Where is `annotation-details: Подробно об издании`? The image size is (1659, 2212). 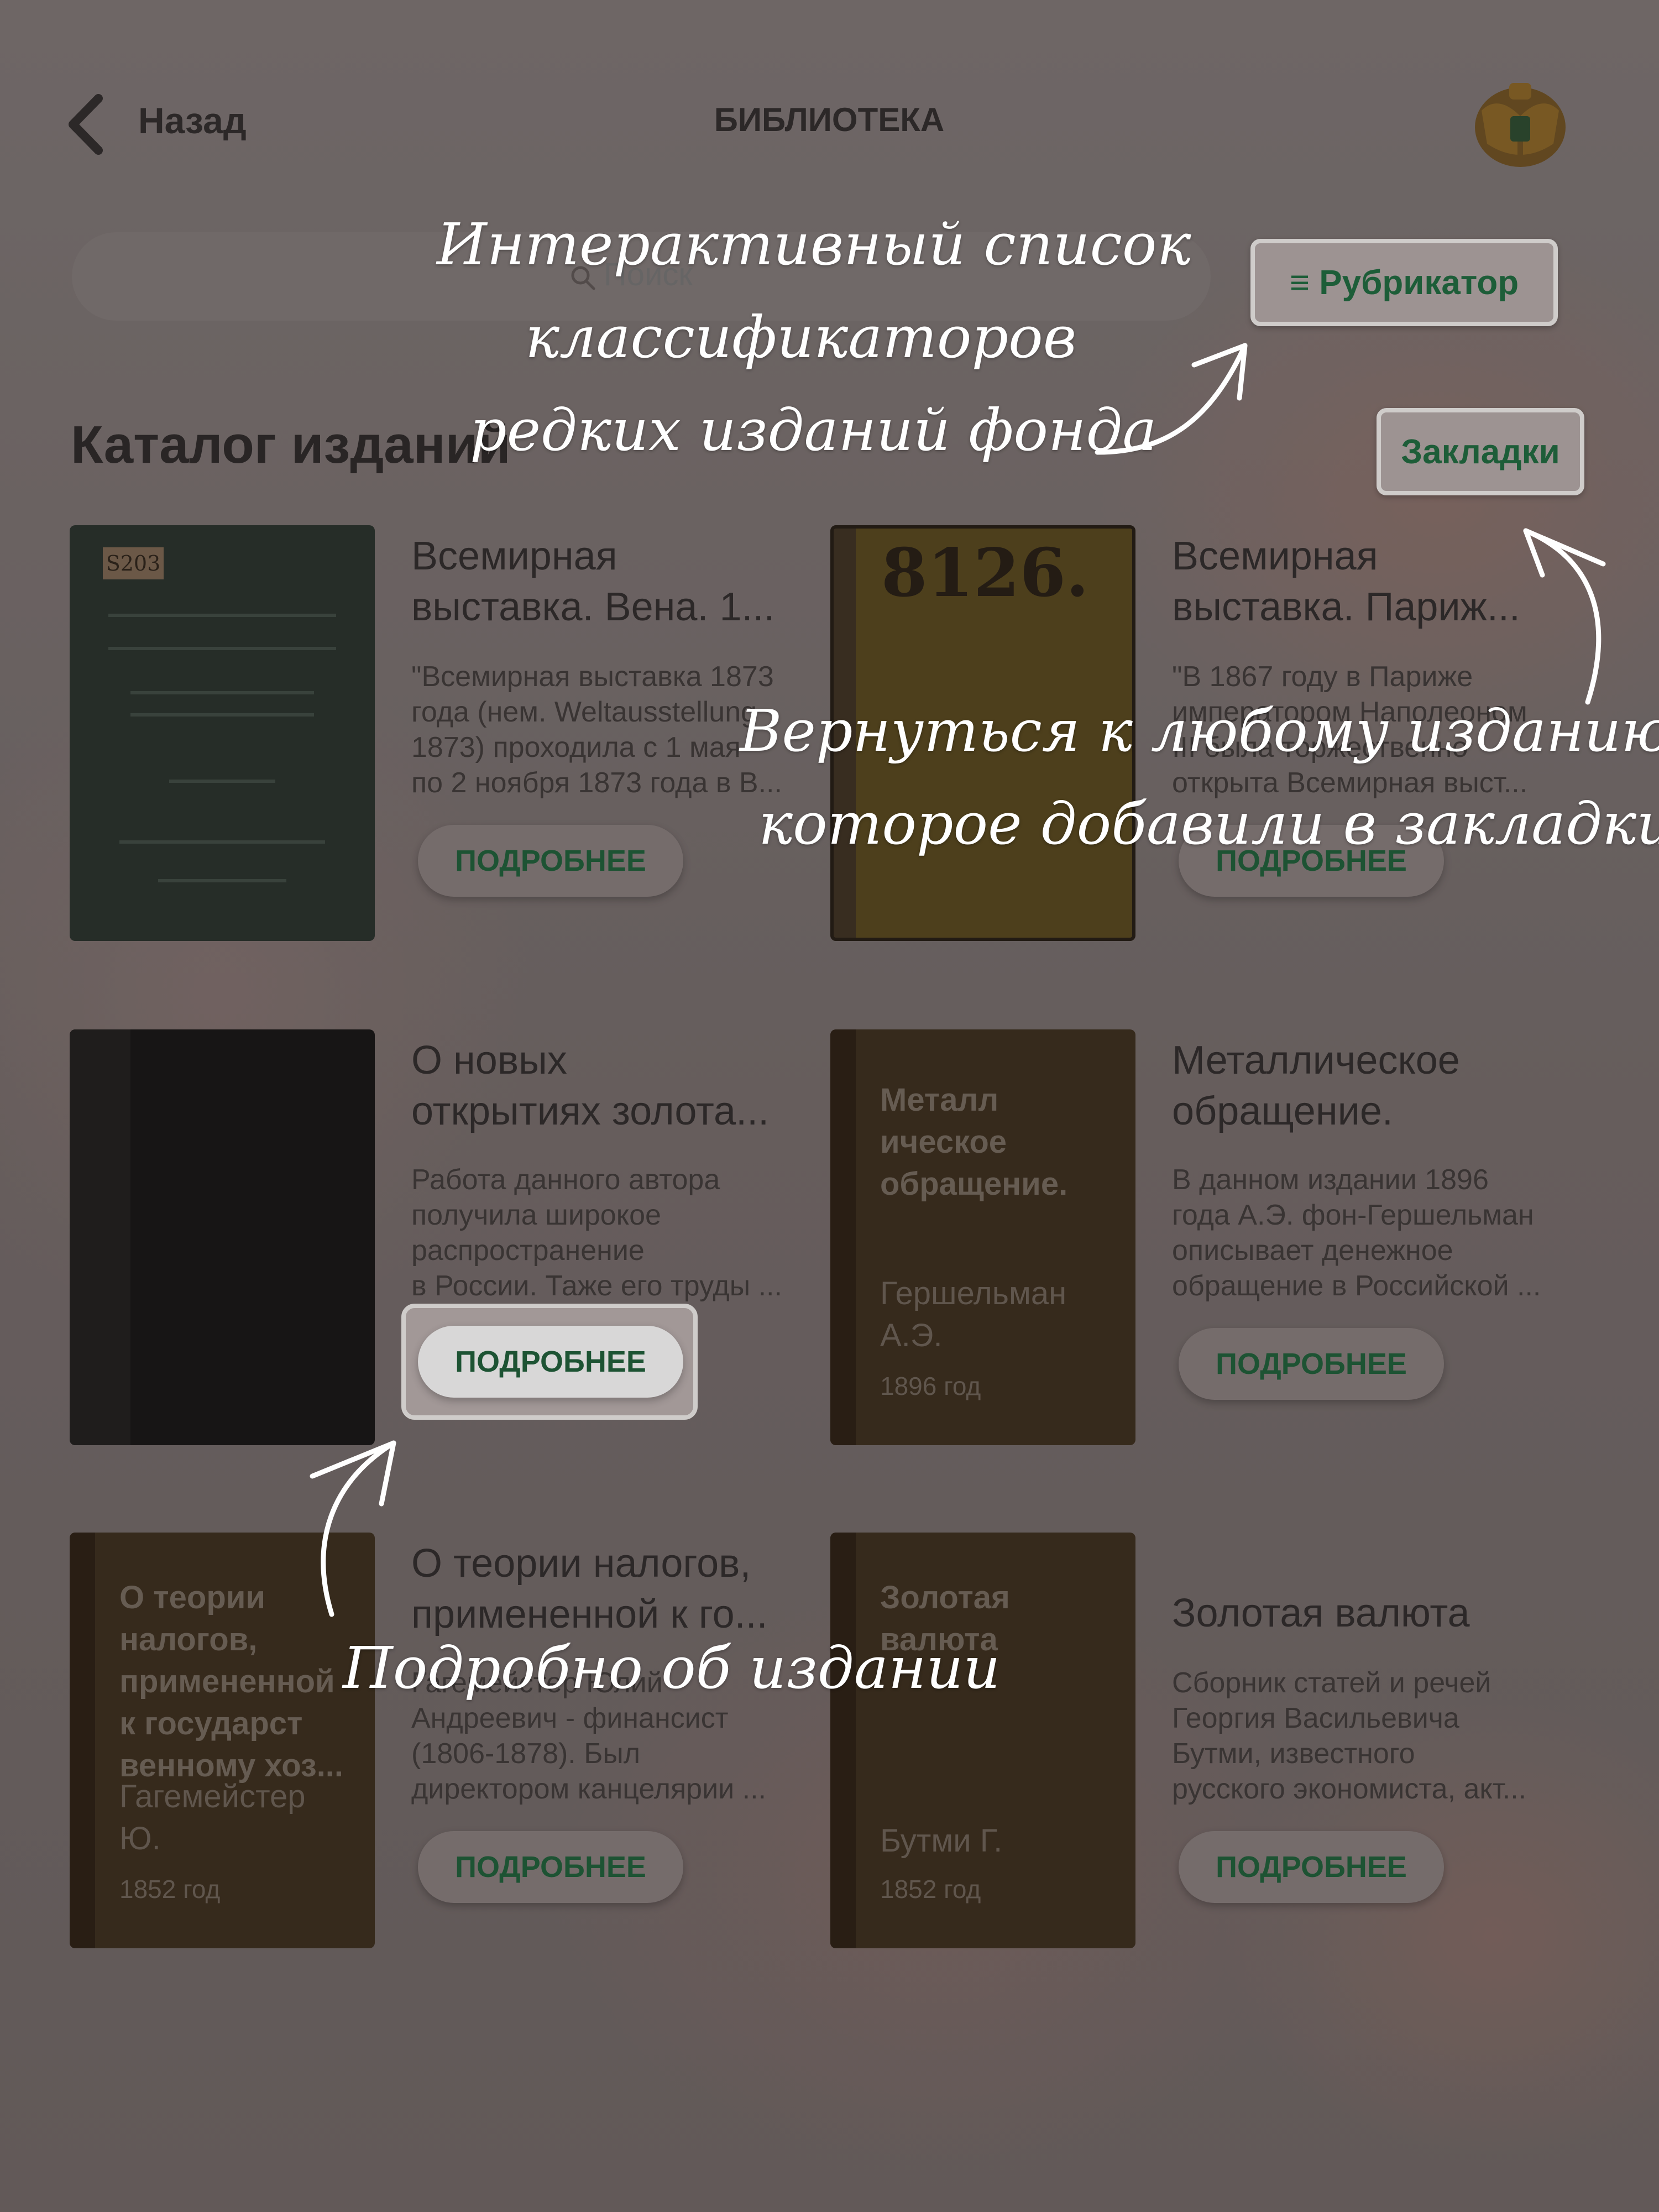
annotation-details: Подробно об издании is located at coordinates (672, 1668).